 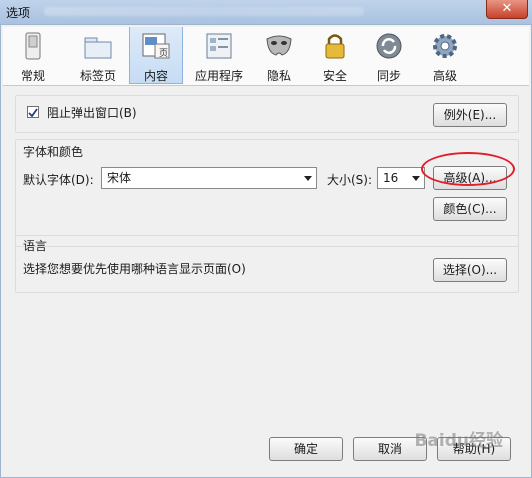 I want to click on tab-label: 应用程序, so click(x=218, y=76).